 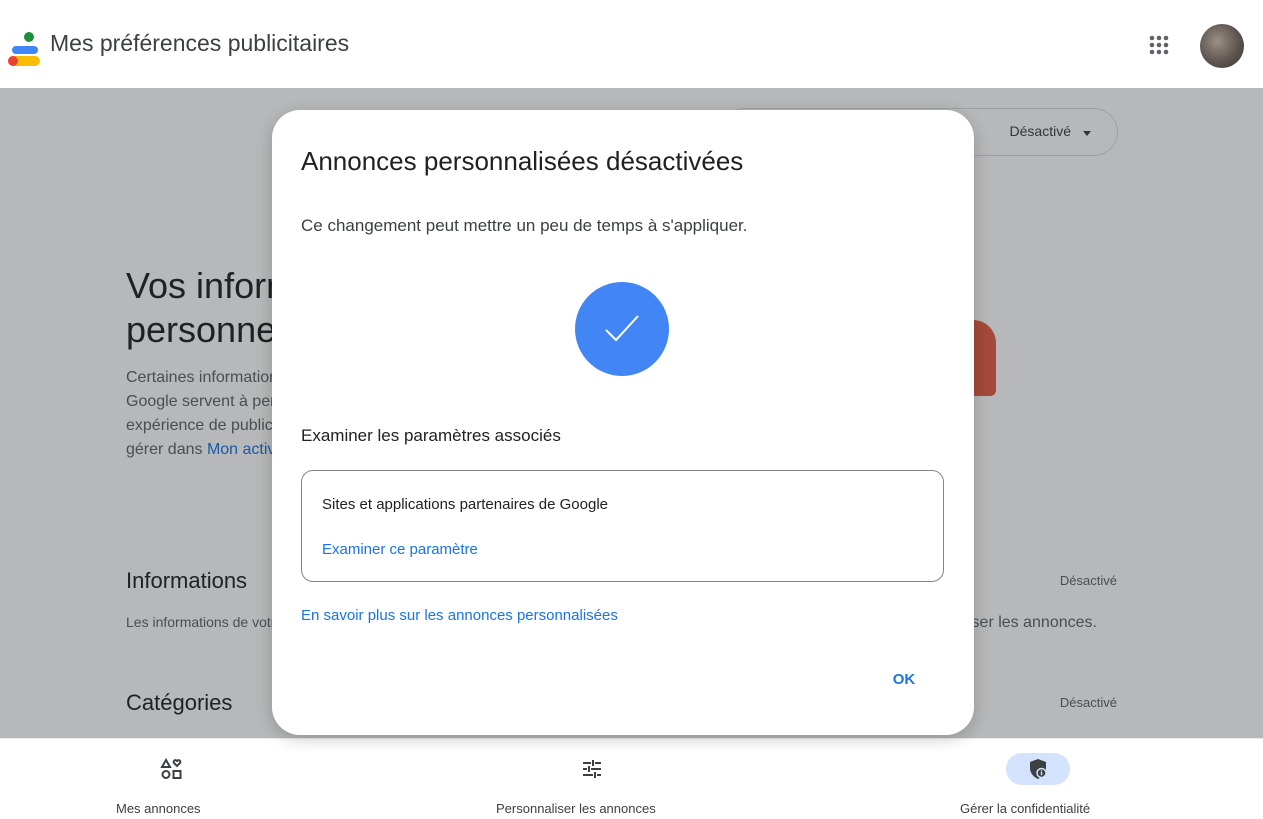 I want to click on success-check-badge, so click(x=622, y=329).